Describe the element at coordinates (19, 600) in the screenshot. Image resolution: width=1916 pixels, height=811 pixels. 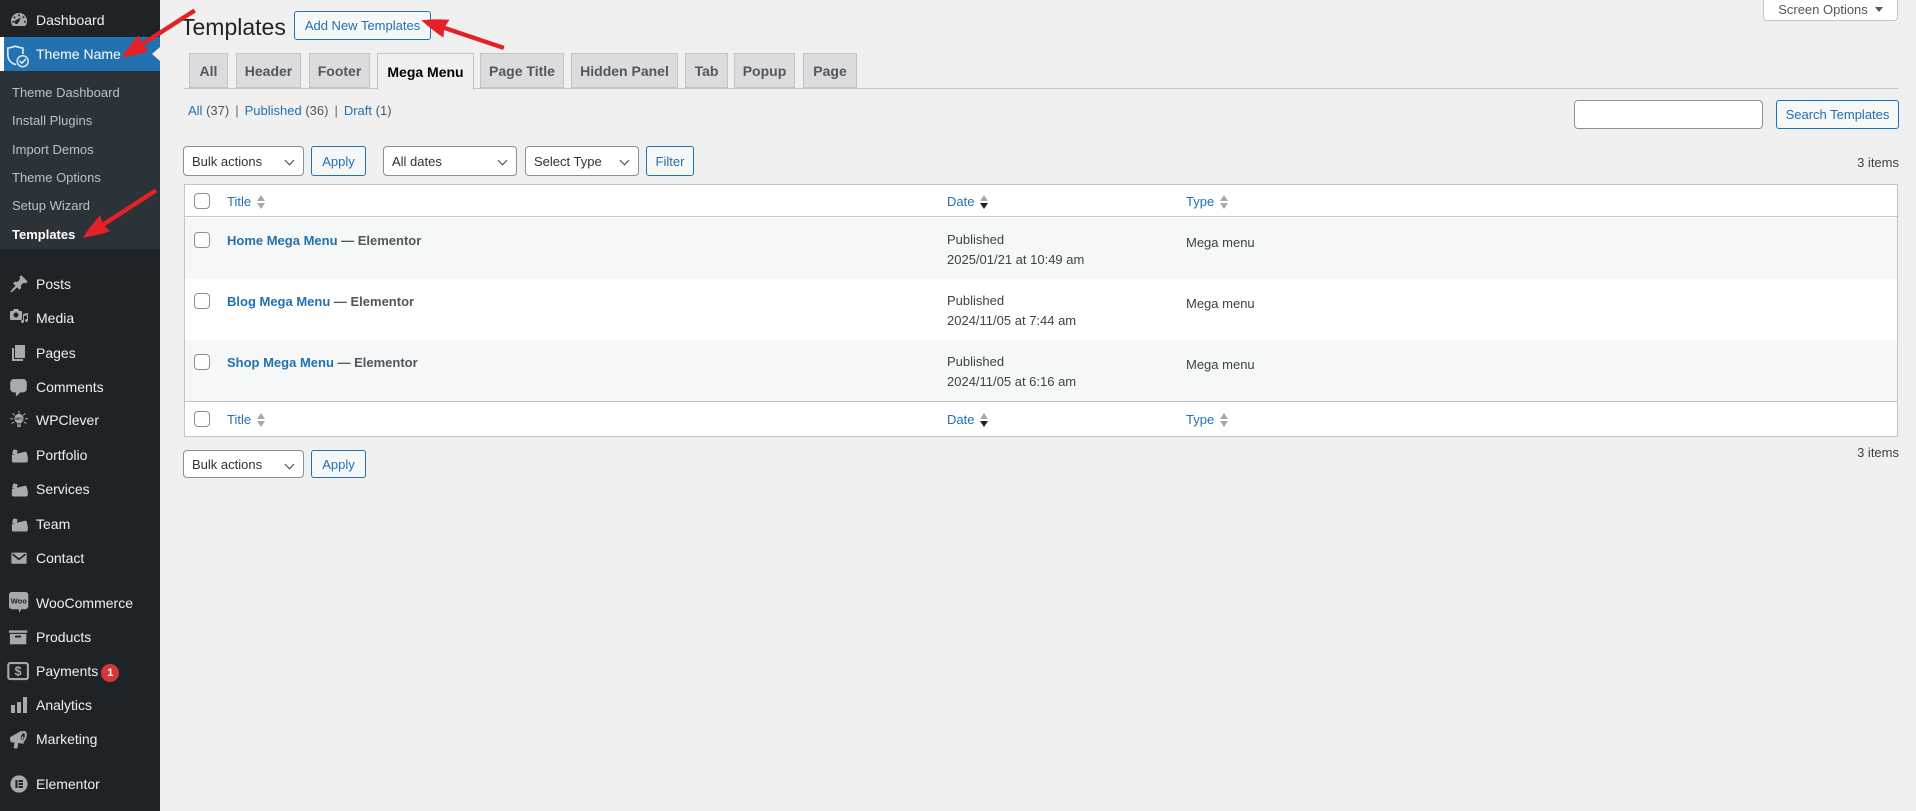
I see `svg-text: Woo` at that location.